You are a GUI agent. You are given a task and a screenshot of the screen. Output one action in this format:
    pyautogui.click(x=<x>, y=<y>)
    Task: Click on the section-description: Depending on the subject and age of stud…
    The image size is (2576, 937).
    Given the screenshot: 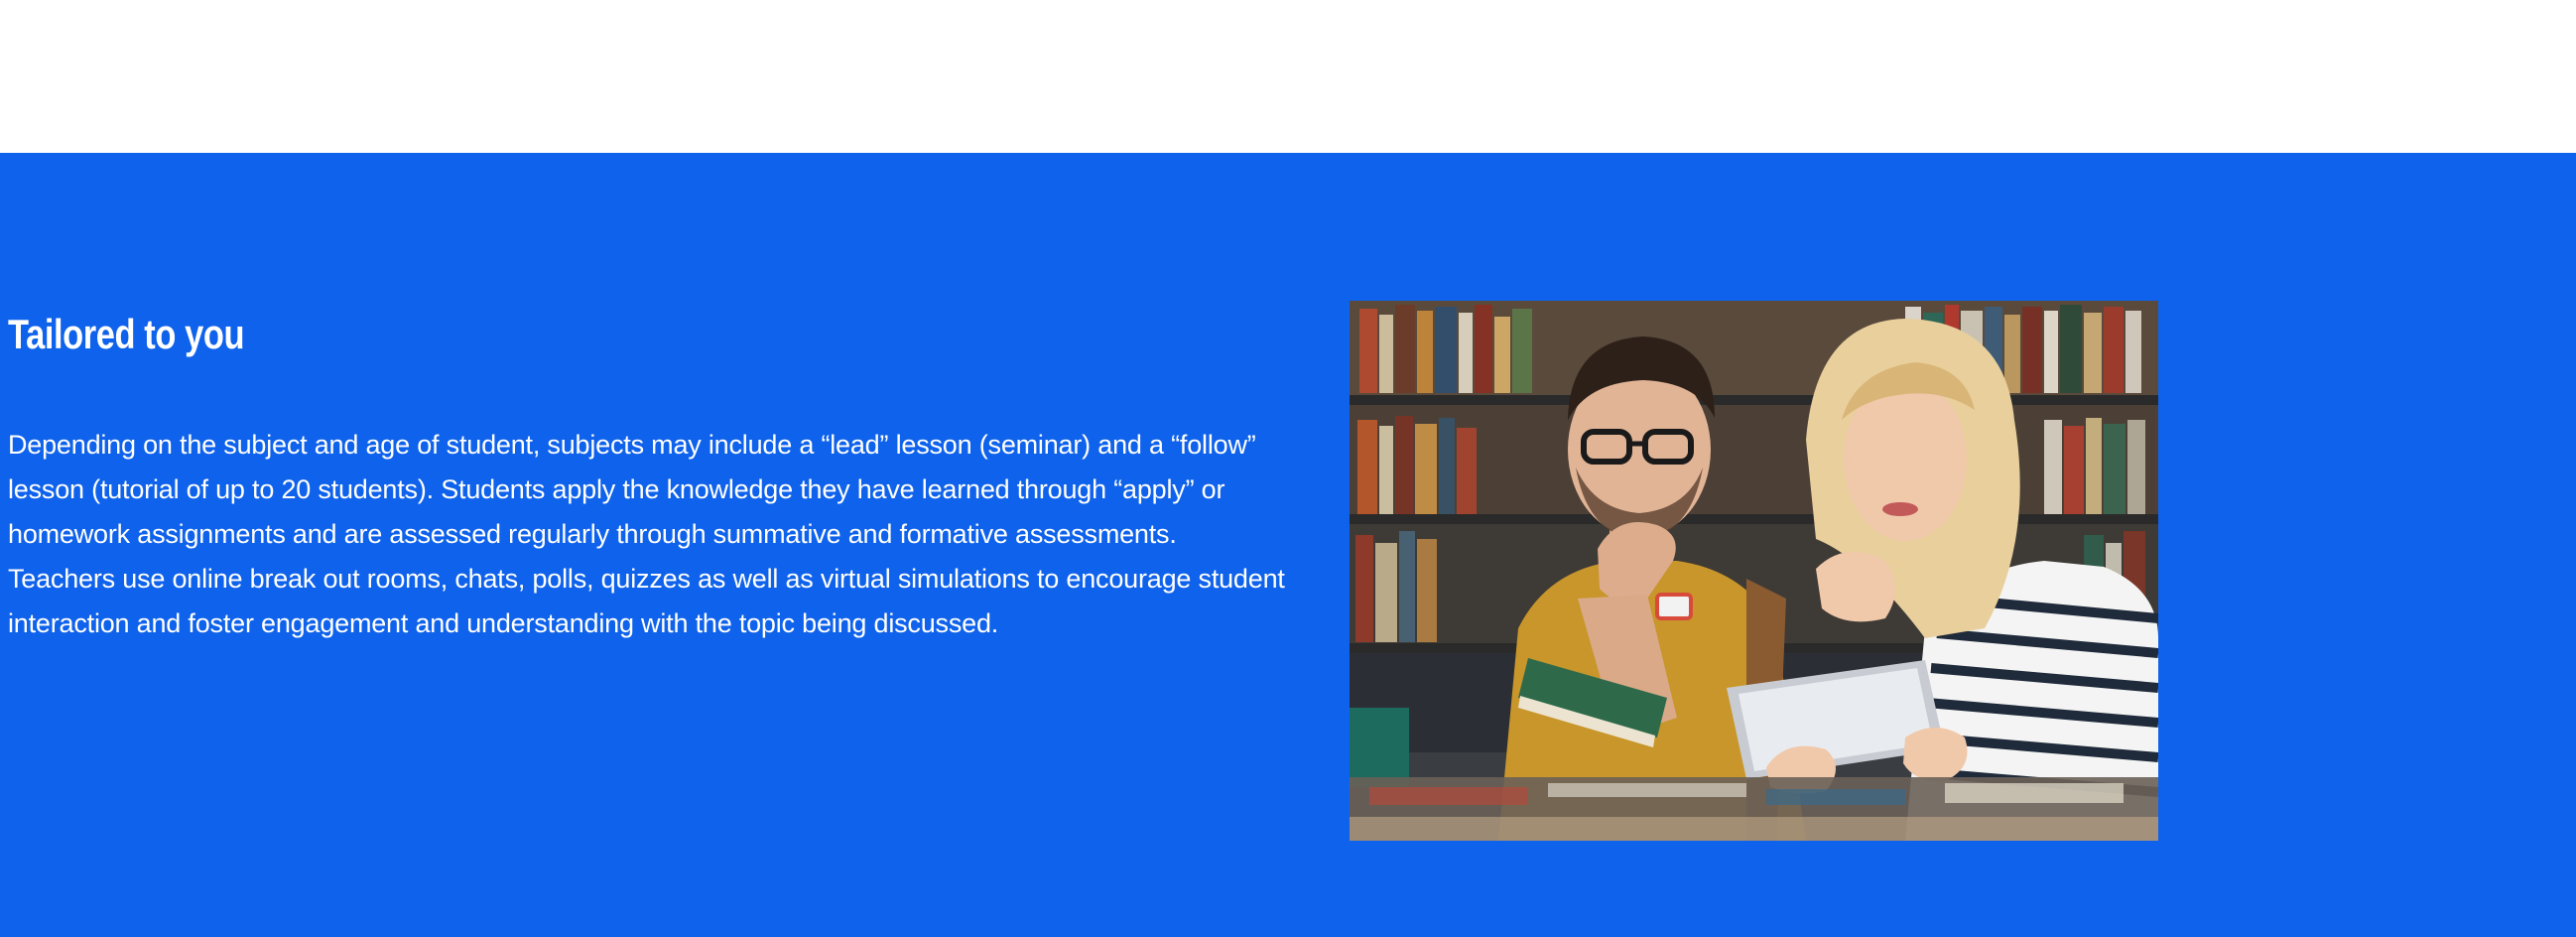 What is the action you would take?
    pyautogui.click(x=646, y=534)
    